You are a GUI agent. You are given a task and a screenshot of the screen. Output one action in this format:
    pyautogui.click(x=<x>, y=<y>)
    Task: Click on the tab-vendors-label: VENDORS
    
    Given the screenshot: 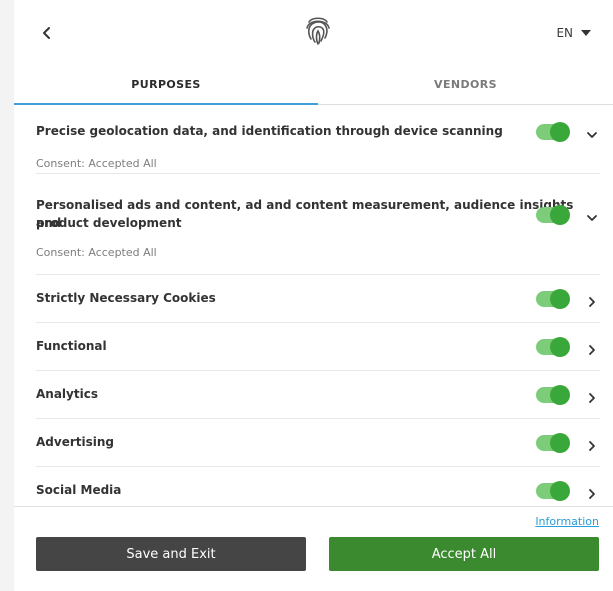 What is the action you would take?
    pyautogui.click(x=465, y=84)
    